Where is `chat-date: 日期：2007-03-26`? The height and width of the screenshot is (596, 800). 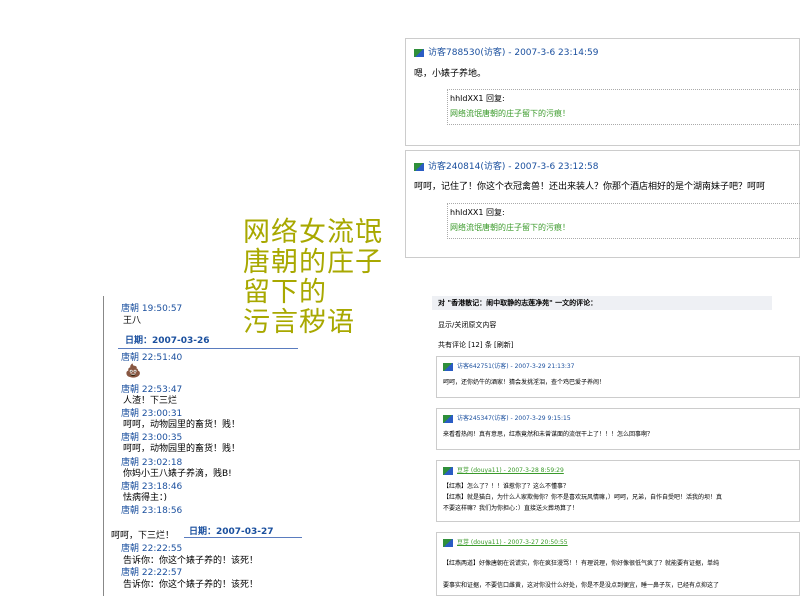 chat-date: 日期：2007-03-26 is located at coordinates (167, 341).